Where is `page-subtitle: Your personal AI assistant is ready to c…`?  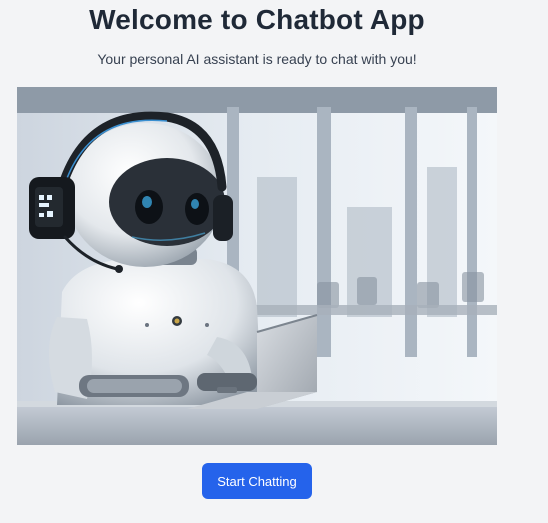
page-subtitle: Your personal AI assistant is ready to c… is located at coordinates (257, 59).